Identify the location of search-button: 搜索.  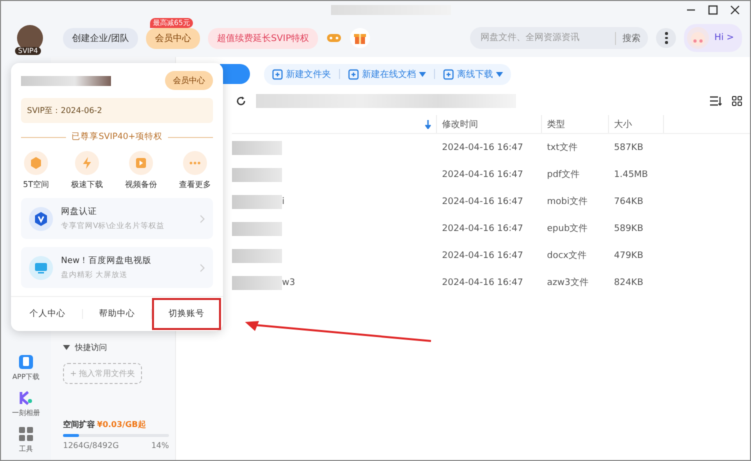
(627, 38).